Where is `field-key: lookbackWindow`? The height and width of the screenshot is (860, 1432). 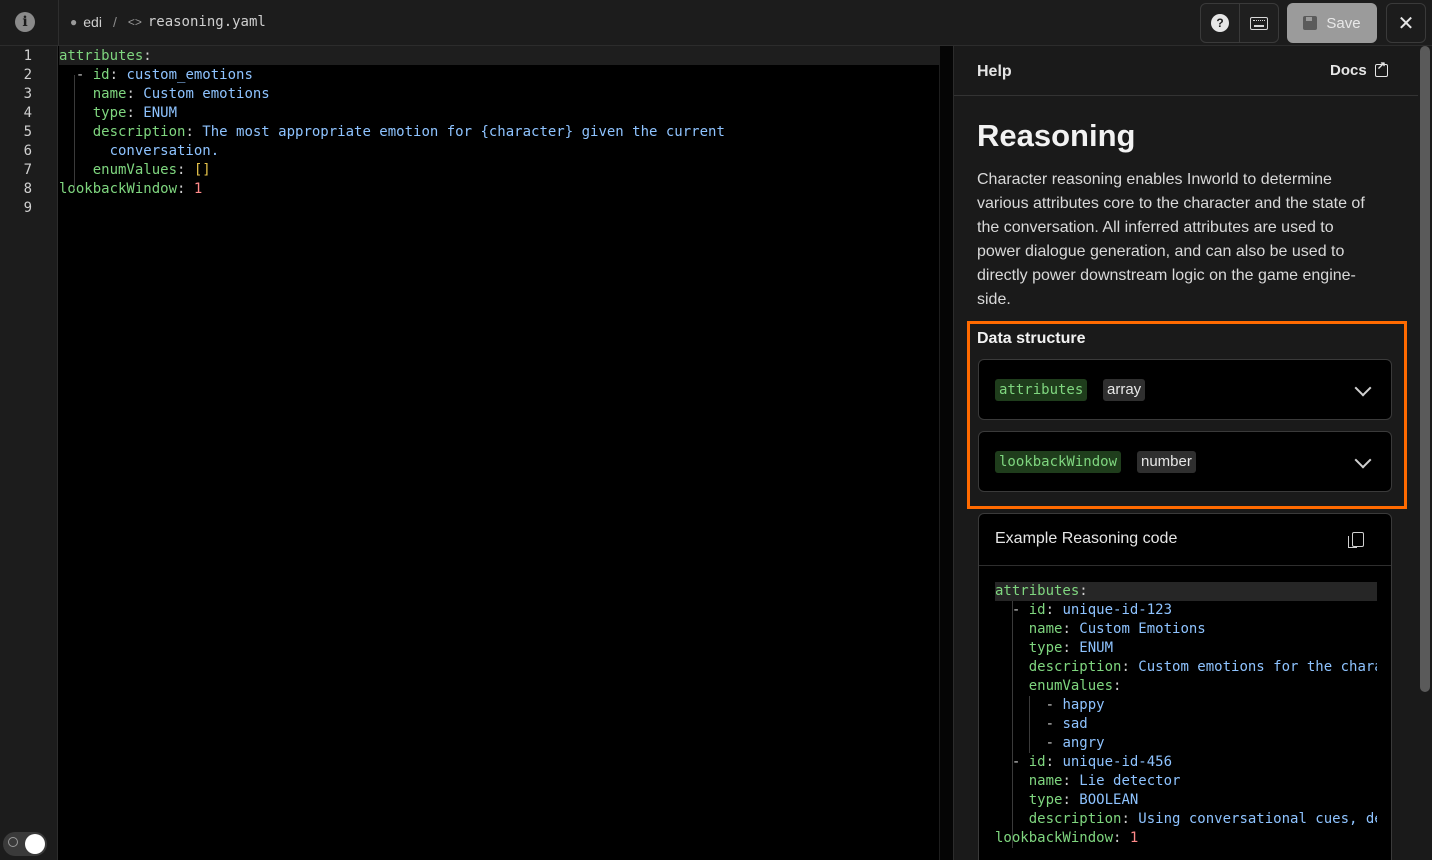 field-key: lookbackWindow is located at coordinates (1058, 462).